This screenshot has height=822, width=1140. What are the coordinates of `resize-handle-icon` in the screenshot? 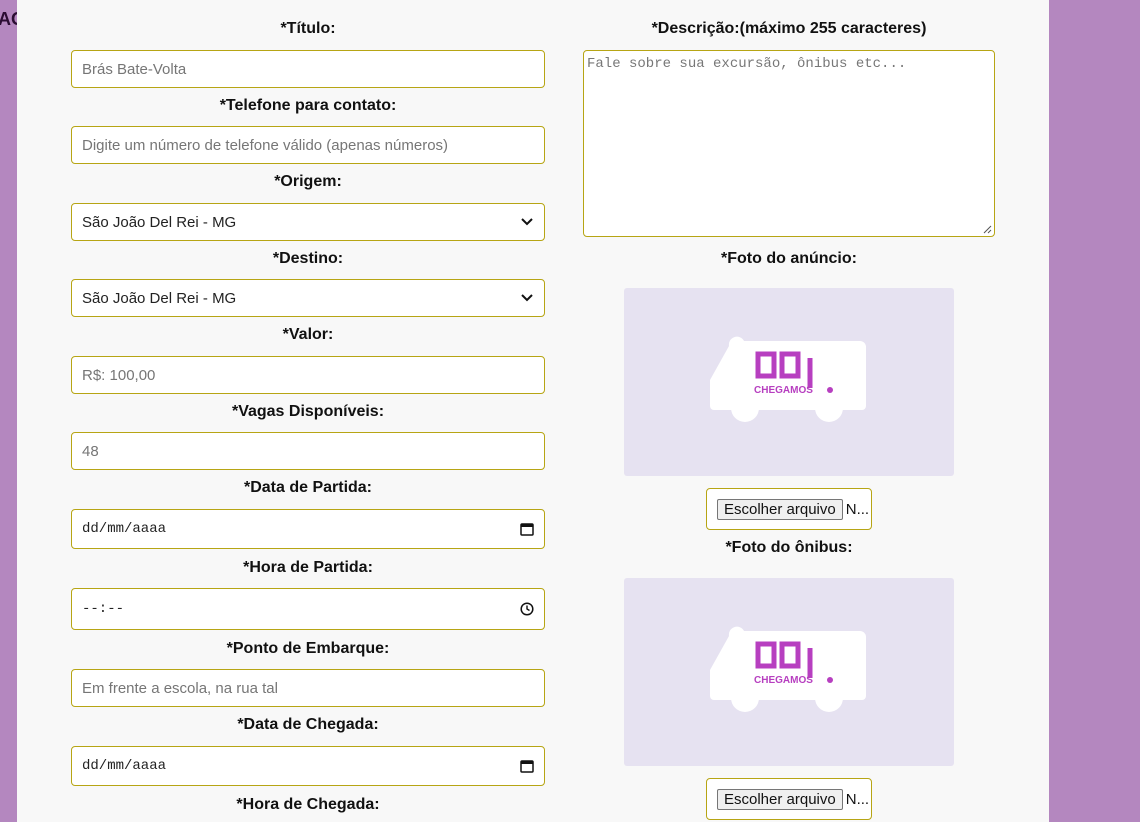 It's located at (987, 229).